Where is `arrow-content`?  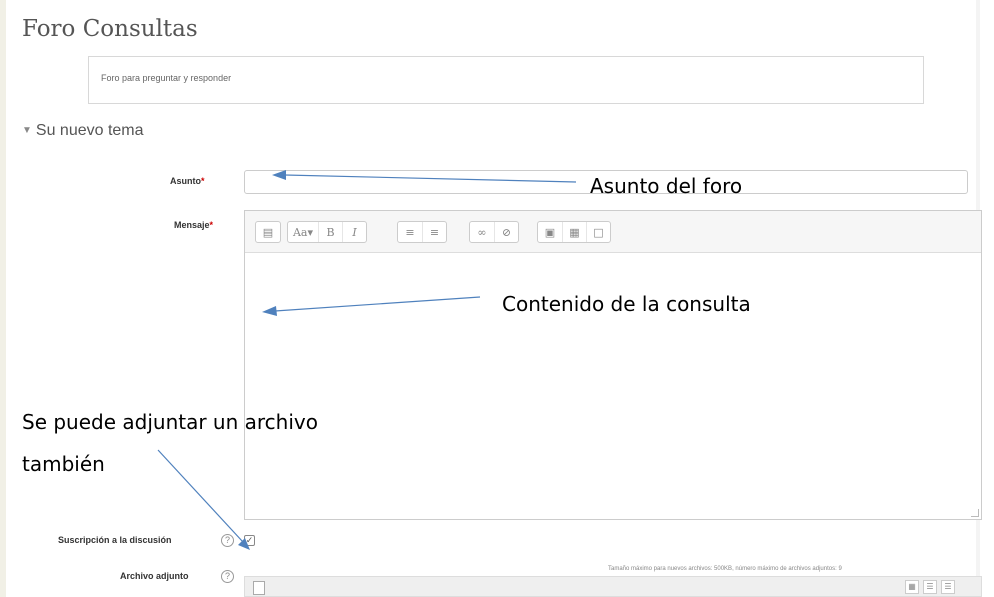
arrow-content is located at coordinates (377, 304).